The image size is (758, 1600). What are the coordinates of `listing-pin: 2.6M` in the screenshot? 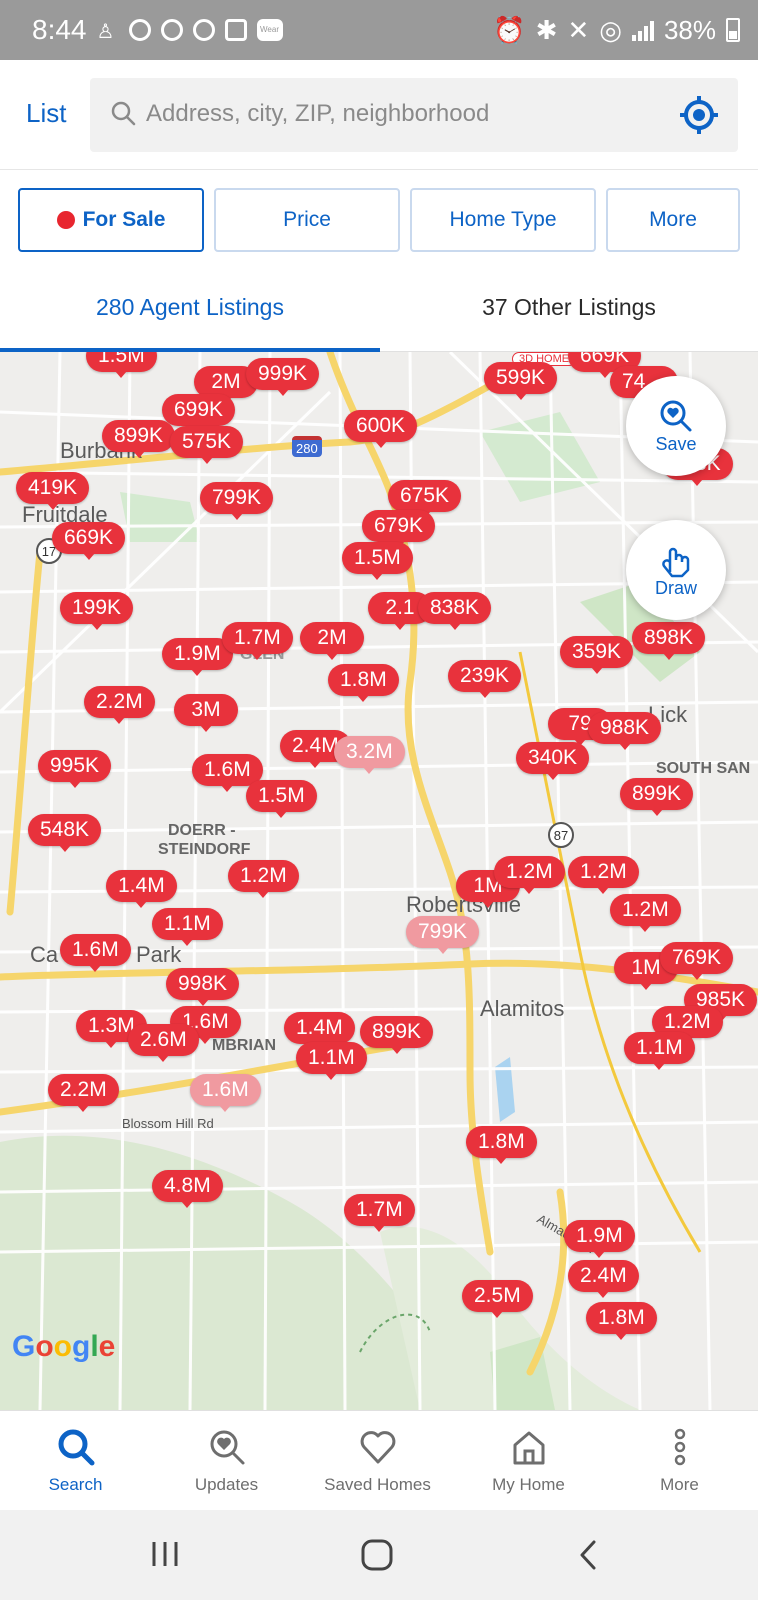 It's located at (163, 1043).